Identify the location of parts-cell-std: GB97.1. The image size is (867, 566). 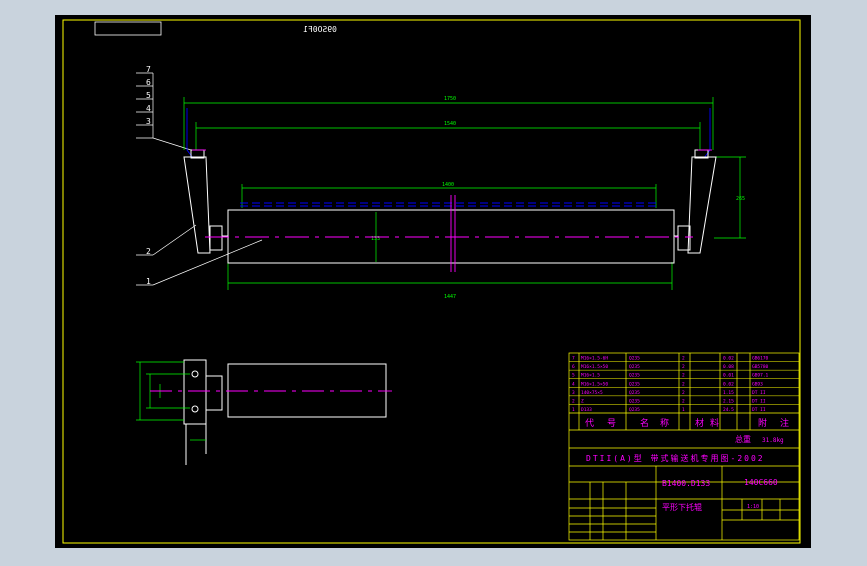
(760, 376).